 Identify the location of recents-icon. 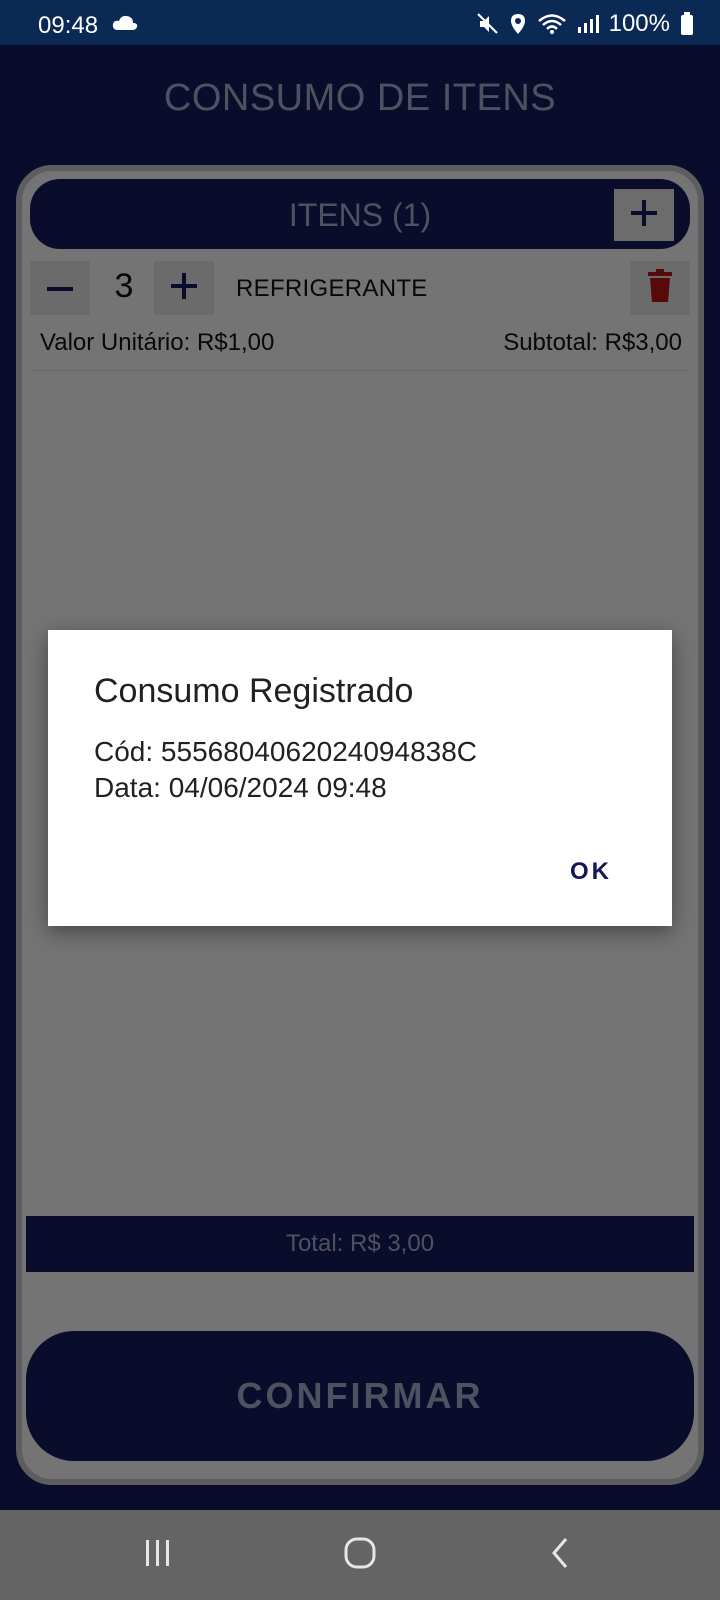
(158, 1555).